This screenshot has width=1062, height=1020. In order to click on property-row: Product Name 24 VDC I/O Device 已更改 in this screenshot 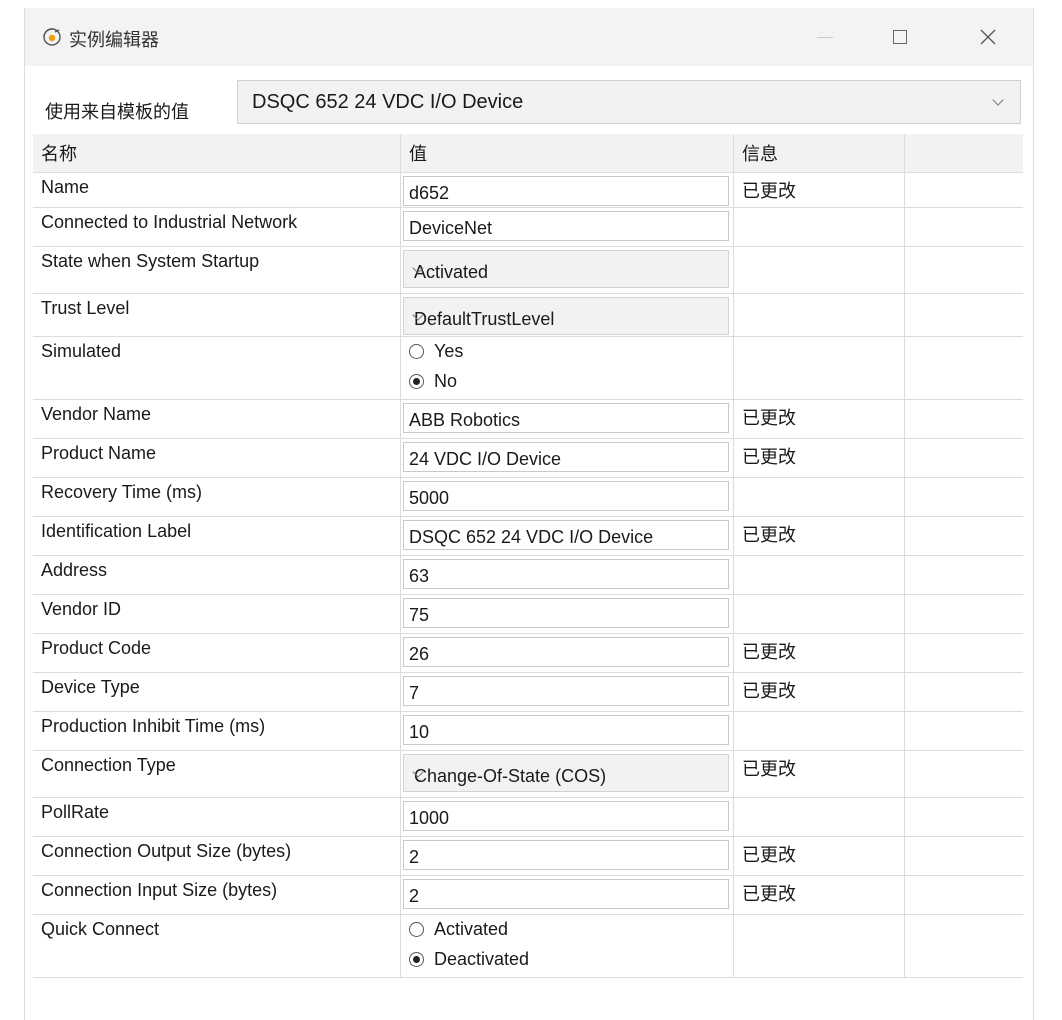, I will do `click(528, 458)`.